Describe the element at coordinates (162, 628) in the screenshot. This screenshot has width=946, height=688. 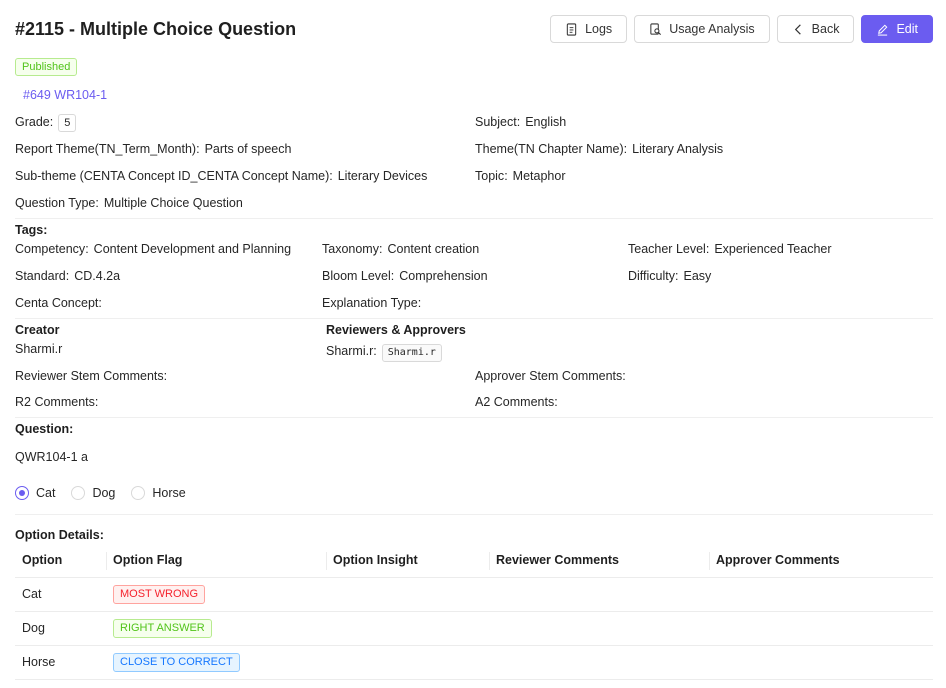
I see `option-flag-badge: RIGHT ANSWER` at that location.